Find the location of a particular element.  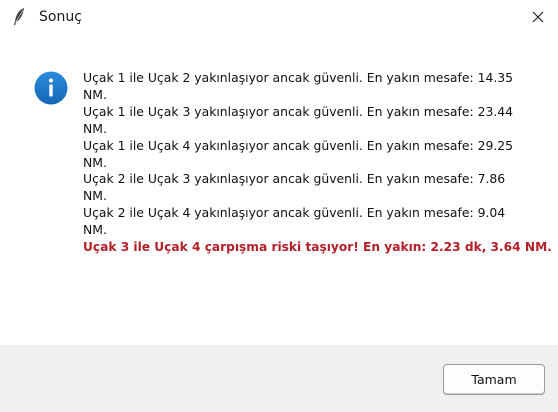

close-icon is located at coordinates (538, 17).